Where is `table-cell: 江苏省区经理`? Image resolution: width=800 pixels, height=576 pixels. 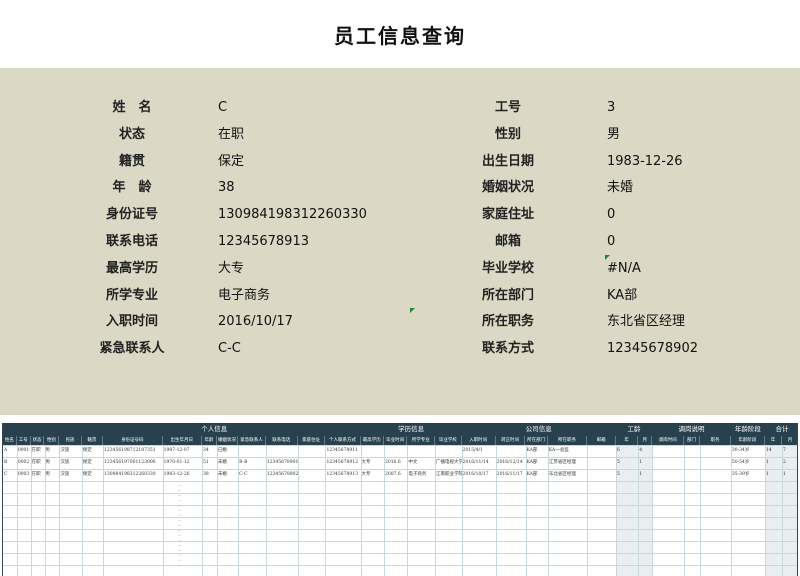 table-cell: 江苏省区经理 is located at coordinates (568, 463).